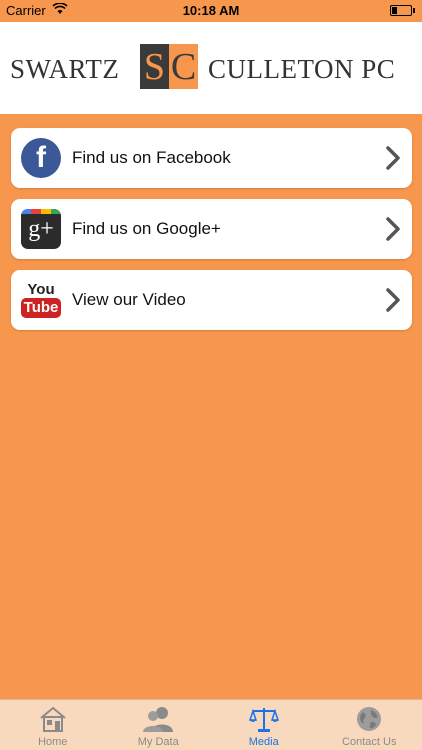 This screenshot has height=750, width=422. I want to click on google-plus-row: g+ Find us on Google+, so click(211, 229).